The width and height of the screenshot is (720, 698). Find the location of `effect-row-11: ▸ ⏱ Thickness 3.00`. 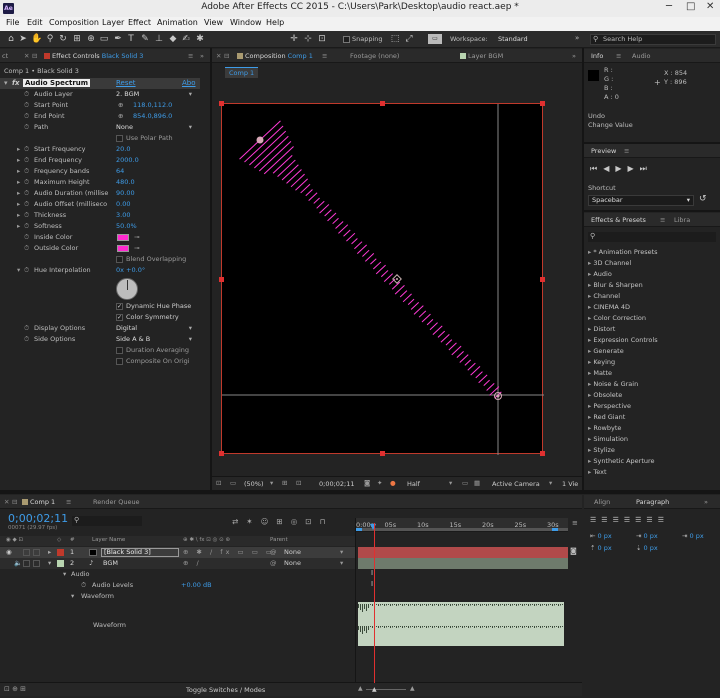

effect-row-11: ▸ ⏱ Thickness 3.00 is located at coordinates (100, 215).